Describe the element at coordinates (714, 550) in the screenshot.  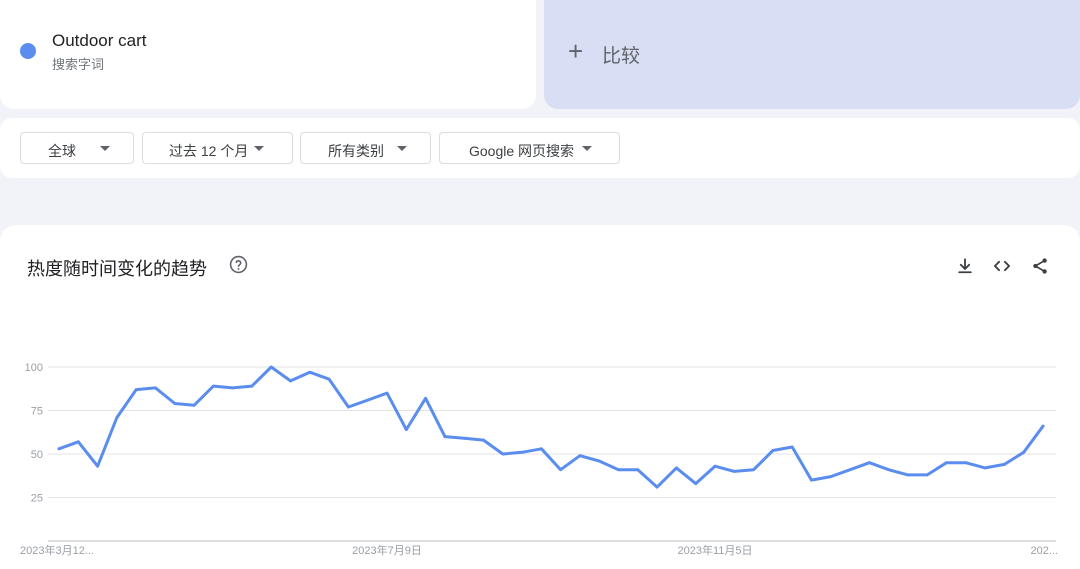
I see `x-tick-label: 2023年11月5日` at that location.